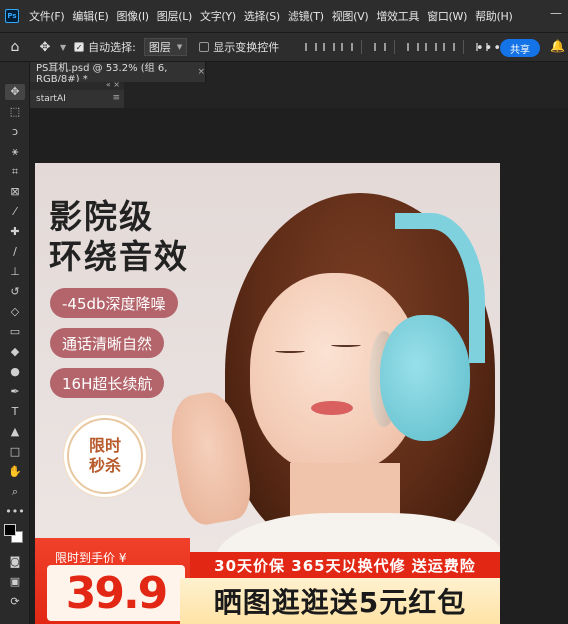 Image resolution: width=568 pixels, height=624 pixels. I want to click on auto-select-dropdown: 图层 ▼, so click(165, 47).